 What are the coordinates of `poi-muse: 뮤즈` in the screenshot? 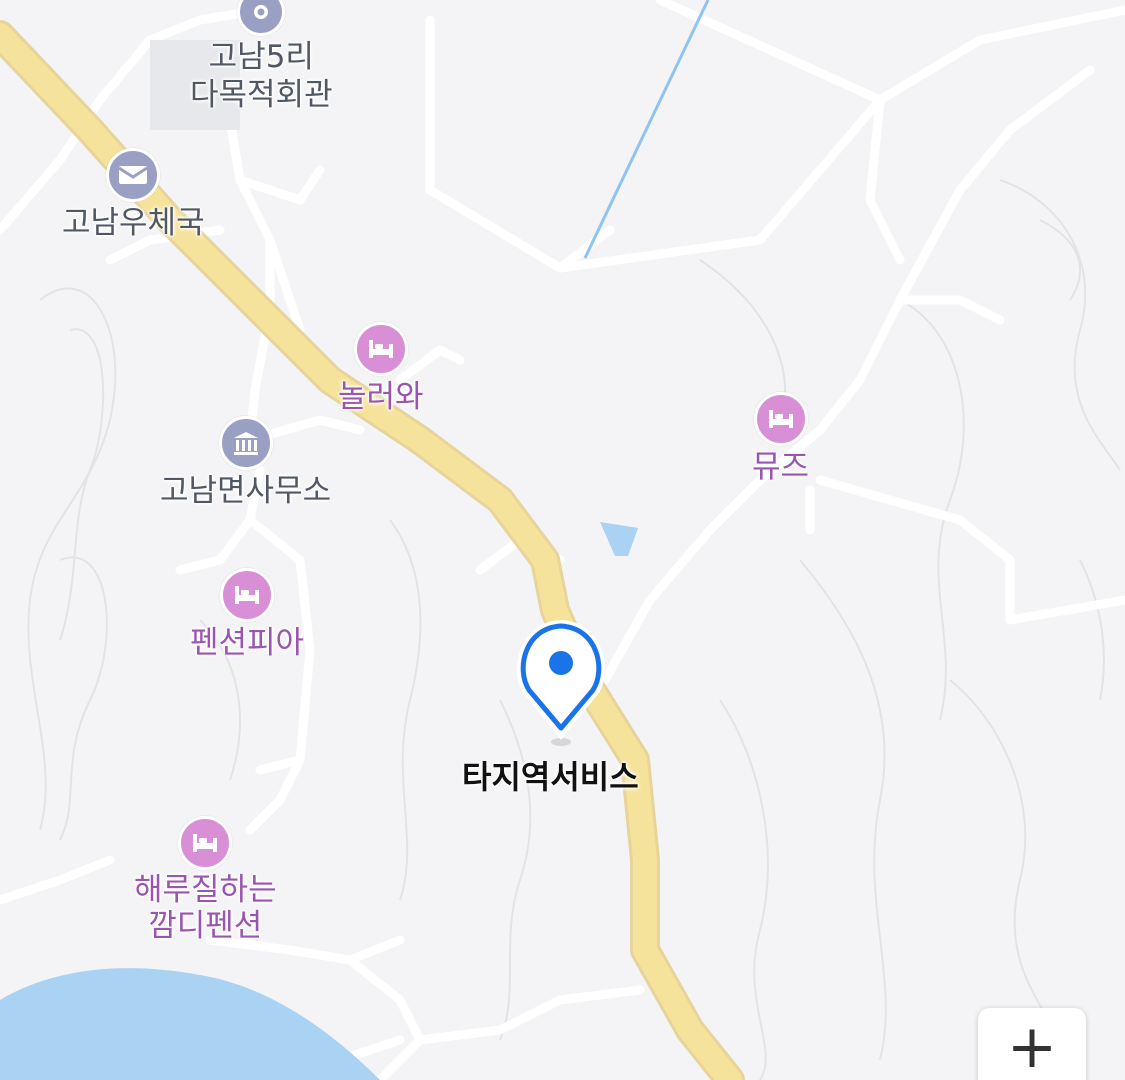 It's located at (780, 439).